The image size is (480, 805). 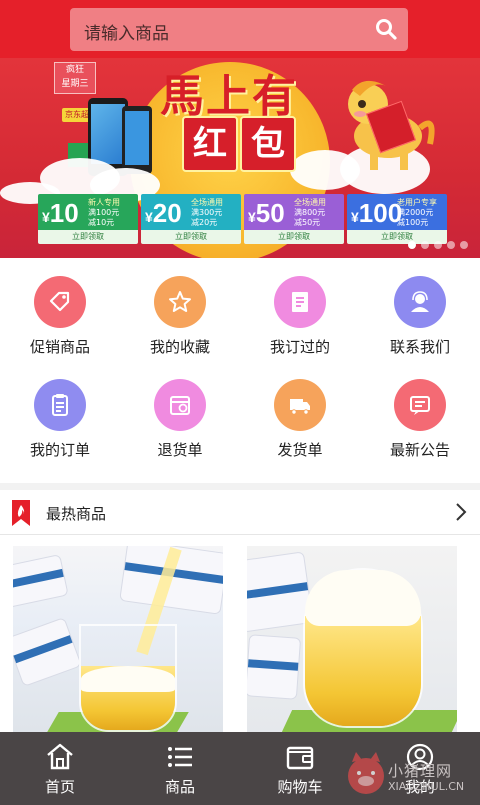 I want to click on coupon-amount: ¥50, so click(x=266, y=213).